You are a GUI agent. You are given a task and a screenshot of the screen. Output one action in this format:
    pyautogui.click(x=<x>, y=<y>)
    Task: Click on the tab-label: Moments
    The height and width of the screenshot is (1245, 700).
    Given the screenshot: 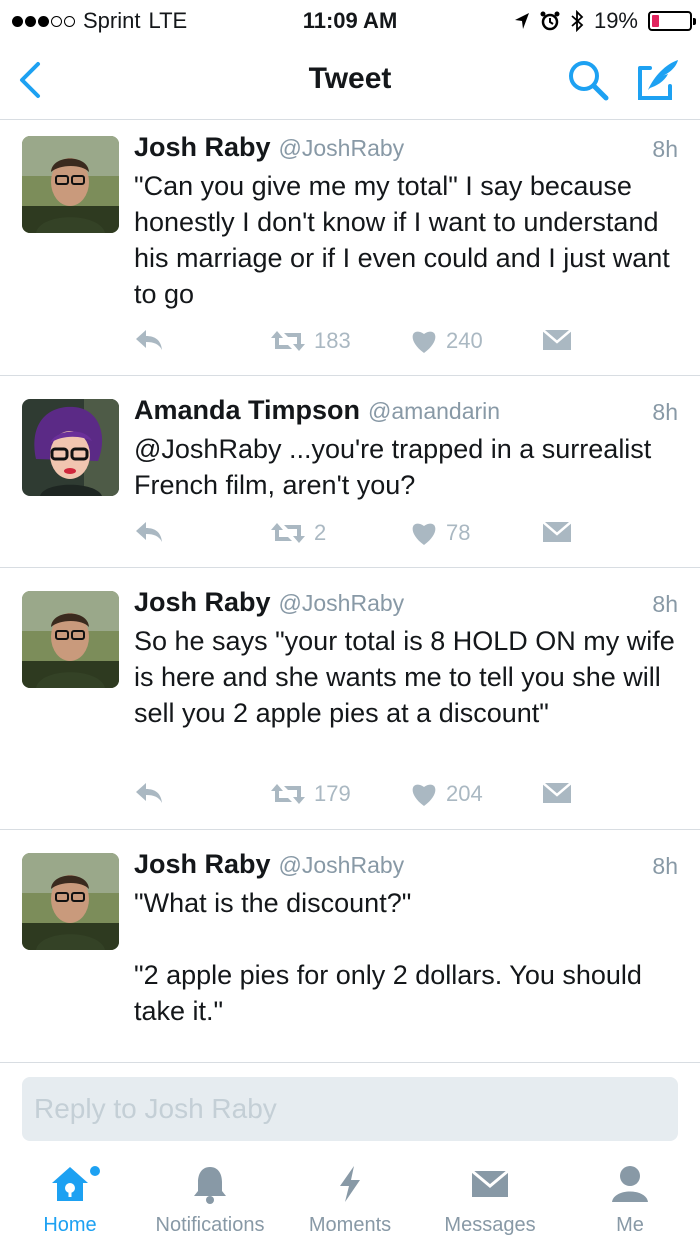 What is the action you would take?
    pyautogui.click(x=350, y=1225)
    